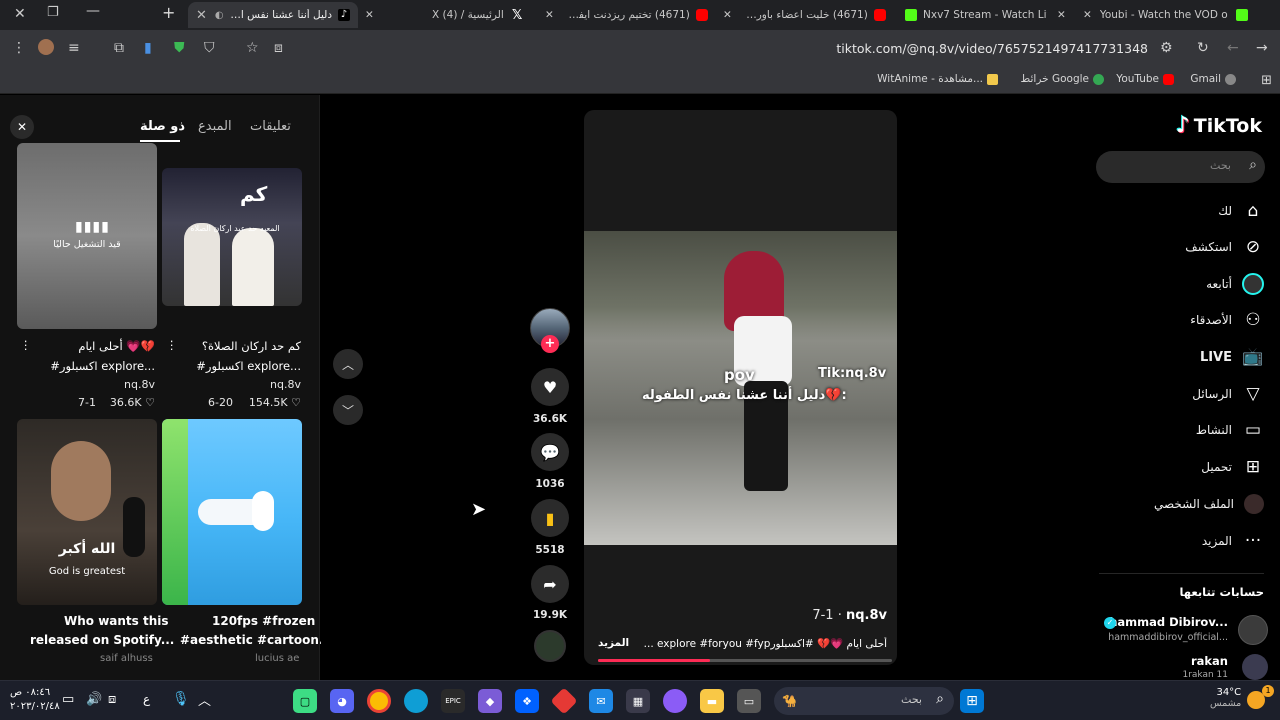  What do you see at coordinates (1262, 48) in the screenshot?
I see `back-icon: →` at bounding box center [1262, 48].